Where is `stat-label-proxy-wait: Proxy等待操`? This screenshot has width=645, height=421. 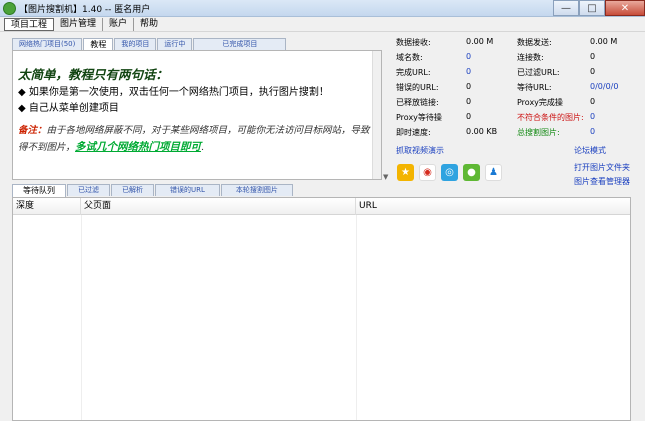 stat-label-proxy-wait: Proxy等待操 is located at coordinates (419, 117).